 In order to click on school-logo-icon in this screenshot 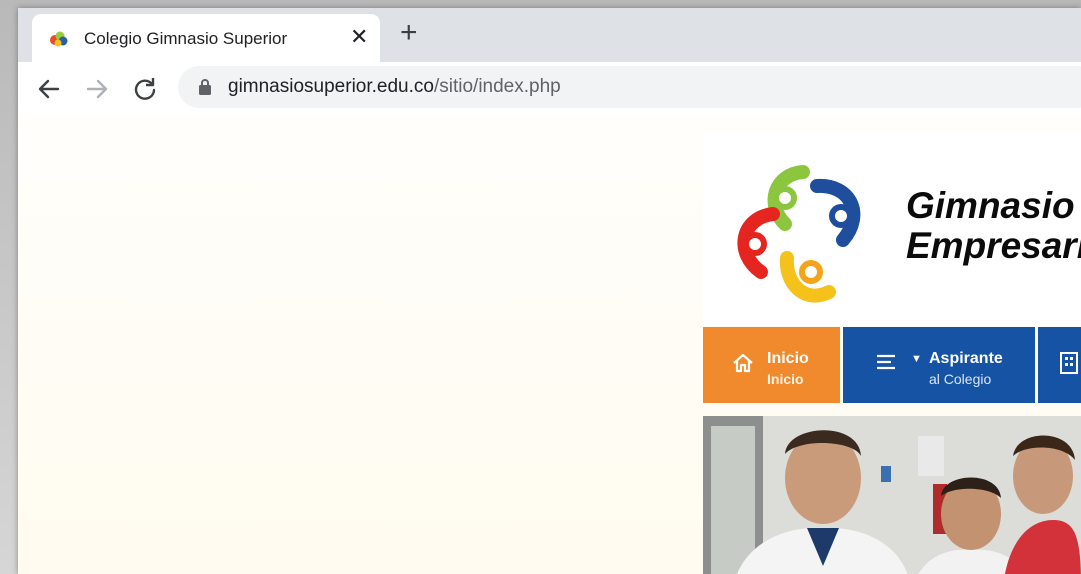, I will do `click(804, 234)`.